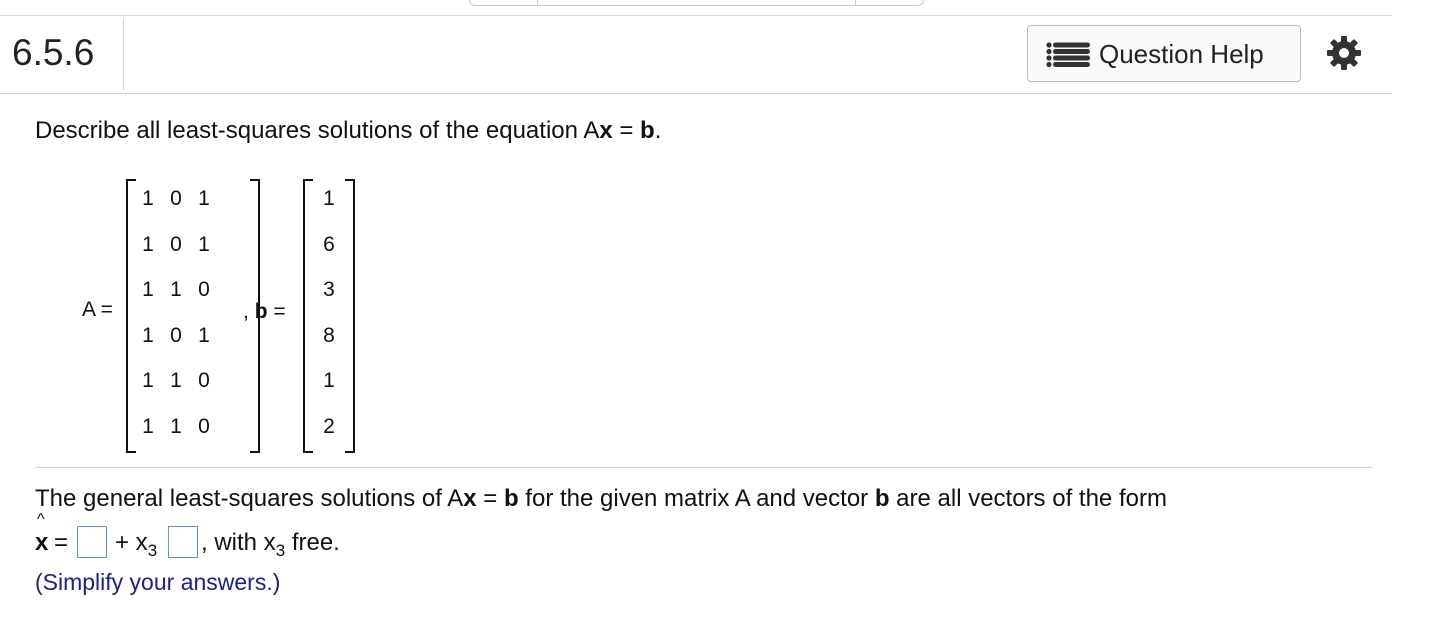 Image resolution: width=1432 pixels, height=642 pixels. I want to click on matrix-a: 101101110101110110, so click(193, 316).